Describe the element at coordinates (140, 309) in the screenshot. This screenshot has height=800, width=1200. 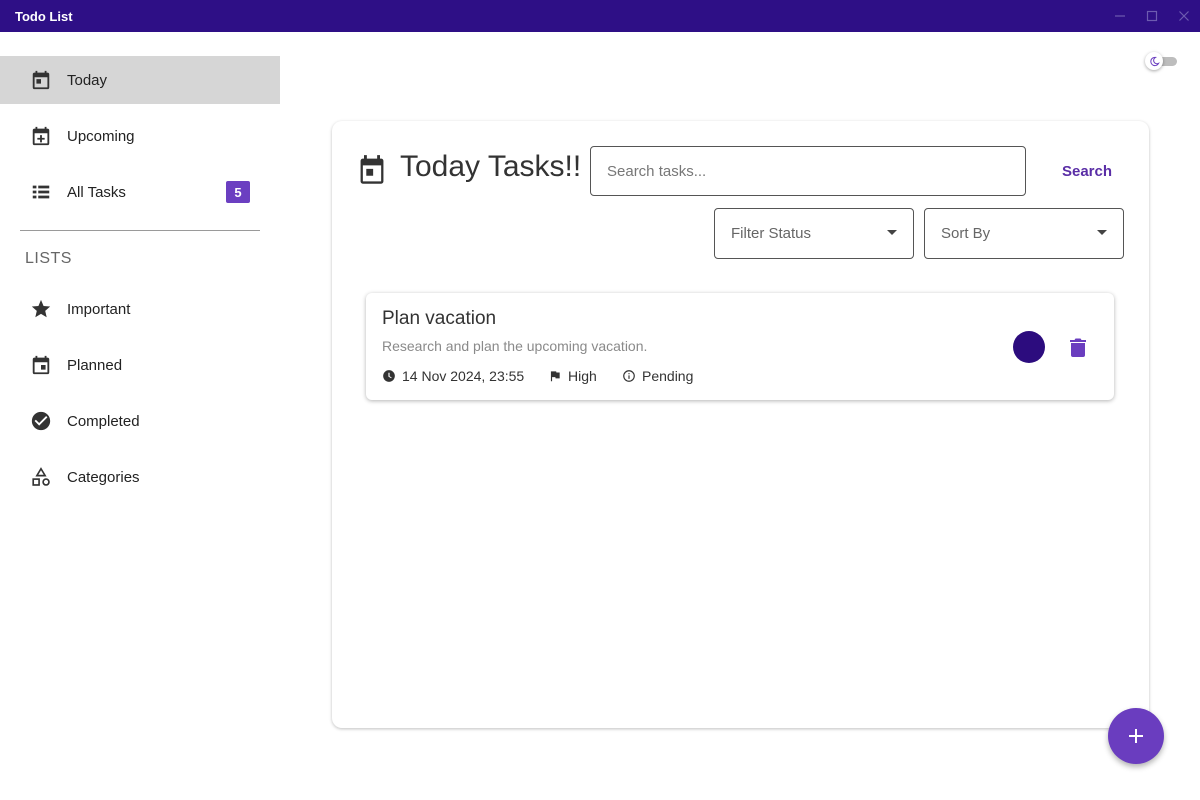
I see `sidebar-item-important: Important` at that location.